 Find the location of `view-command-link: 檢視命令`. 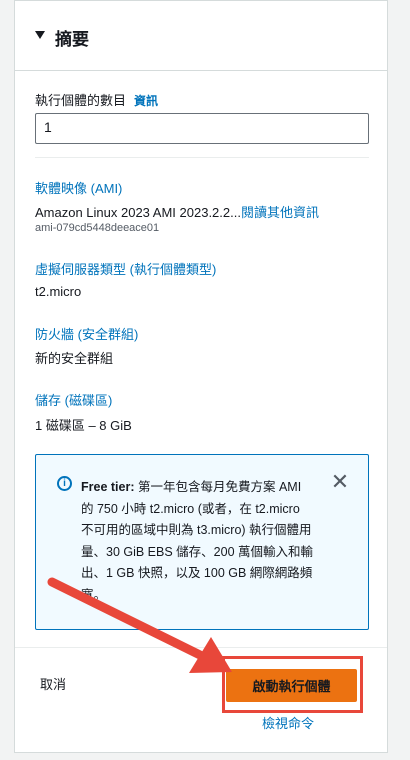

view-command-link: 檢視命令 is located at coordinates (288, 722).